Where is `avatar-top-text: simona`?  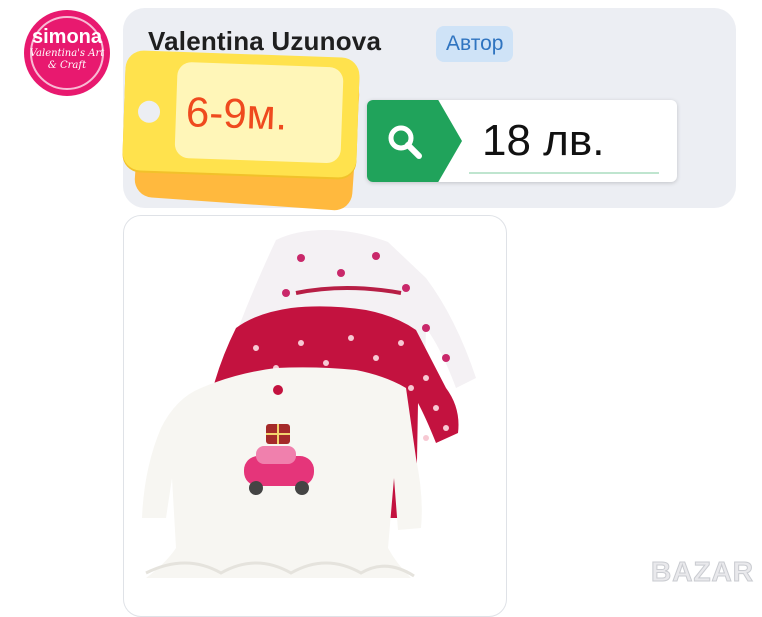 avatar-top-text: simona is located at coordinates (67, 37).